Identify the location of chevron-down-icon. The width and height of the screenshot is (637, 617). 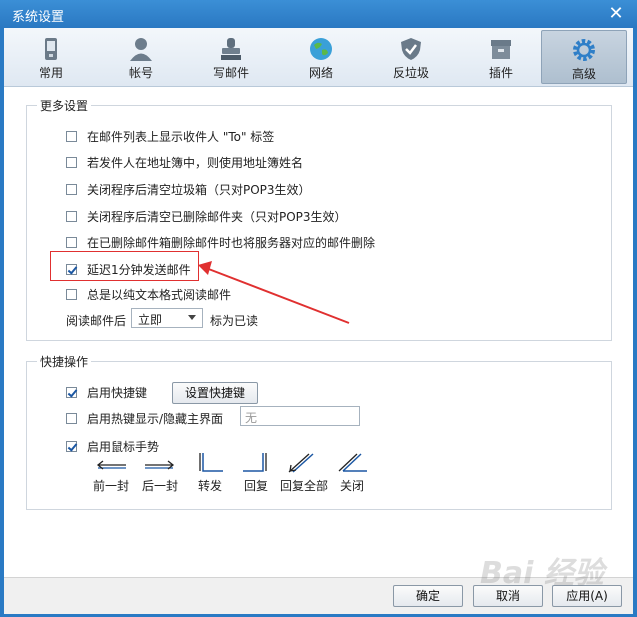
(192, 317).